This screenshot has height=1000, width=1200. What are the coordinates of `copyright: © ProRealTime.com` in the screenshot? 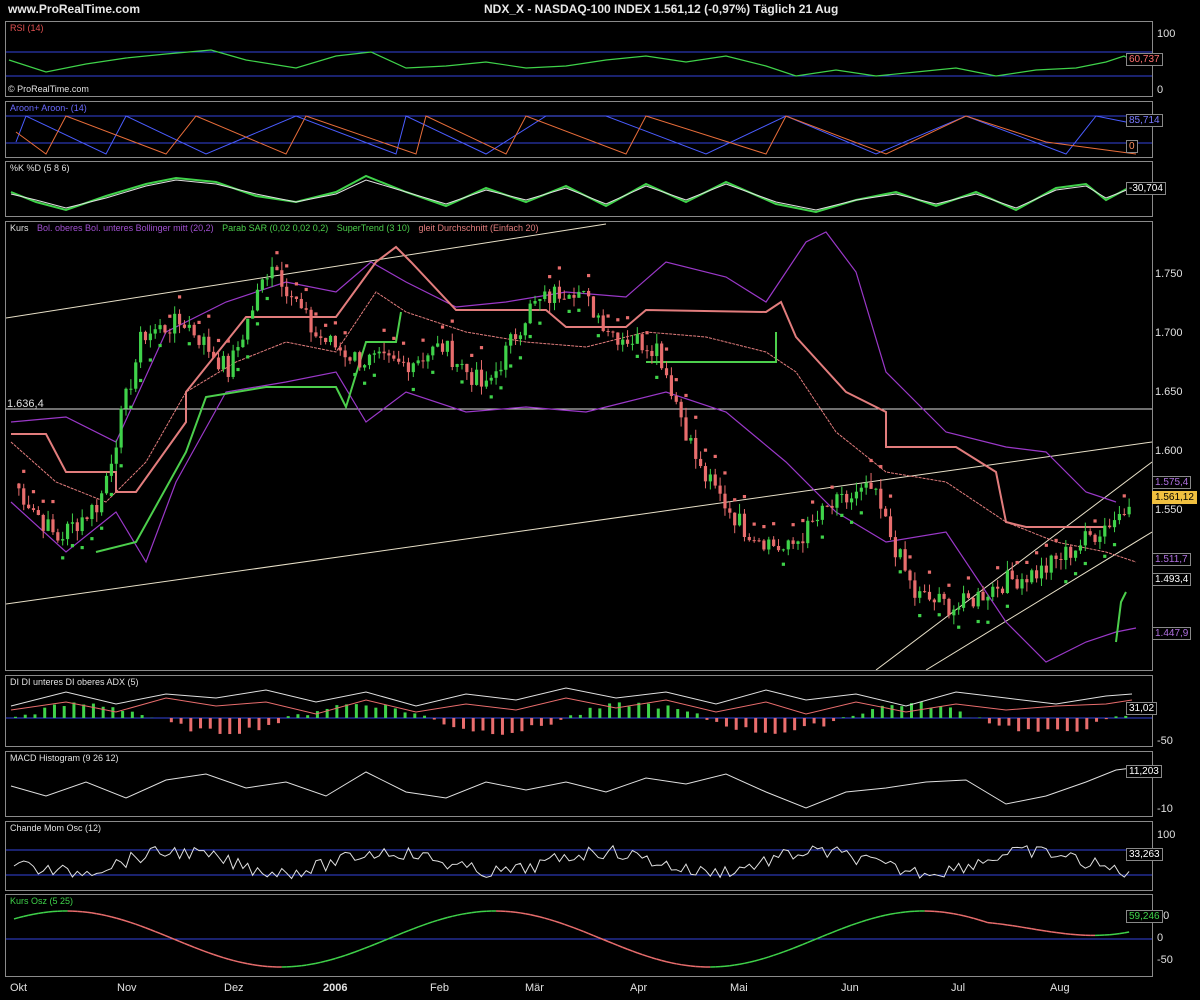 It's located at (48, 89).